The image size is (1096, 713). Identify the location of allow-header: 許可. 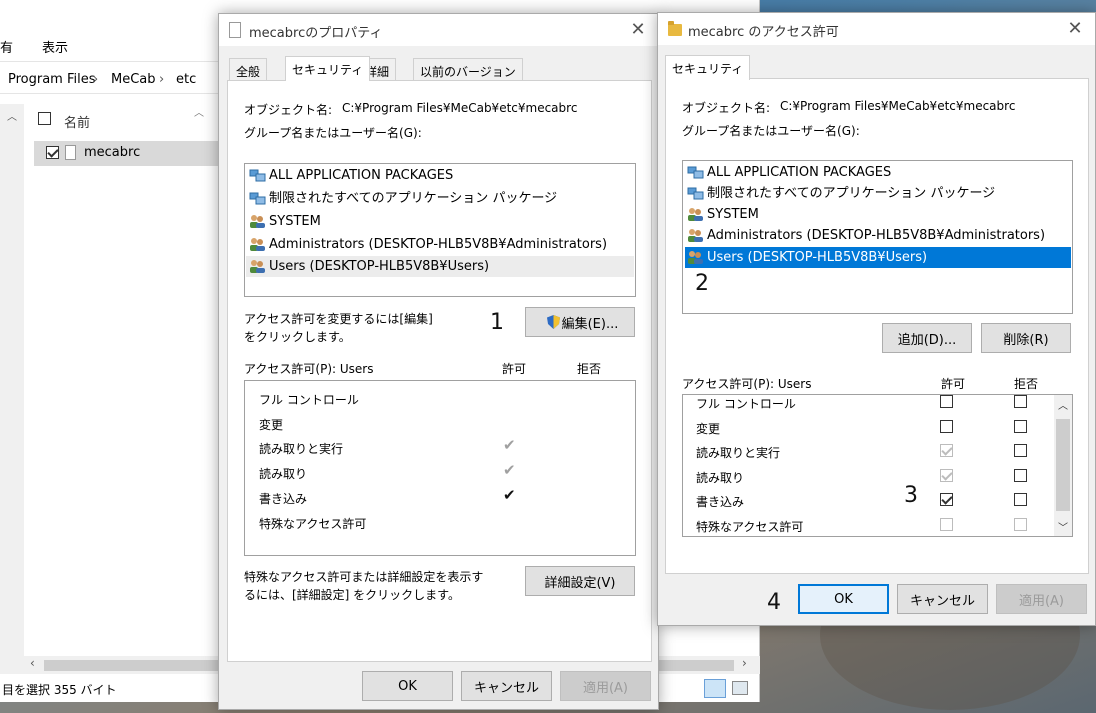
(514, 369).